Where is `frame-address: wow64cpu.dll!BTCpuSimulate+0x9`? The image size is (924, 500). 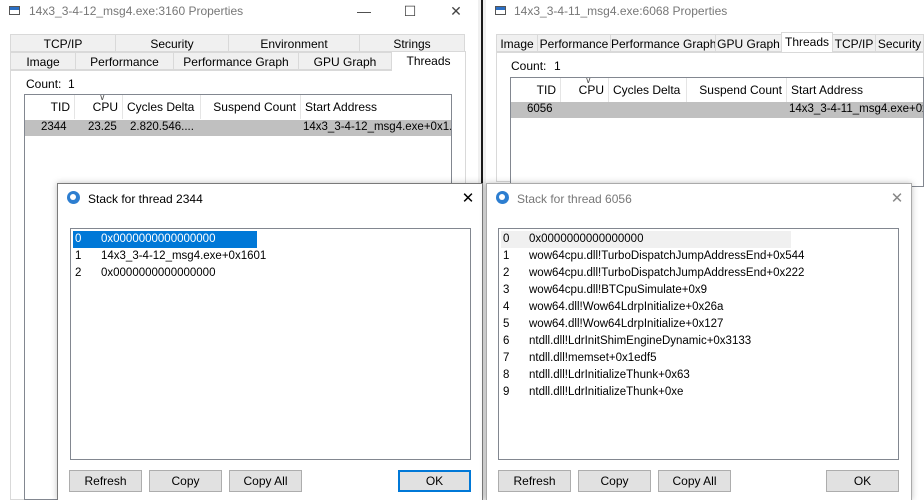 frame-address: wow64cpu.dll!BTCpuSimulate+0x9 is located at coordinates (618, 290).